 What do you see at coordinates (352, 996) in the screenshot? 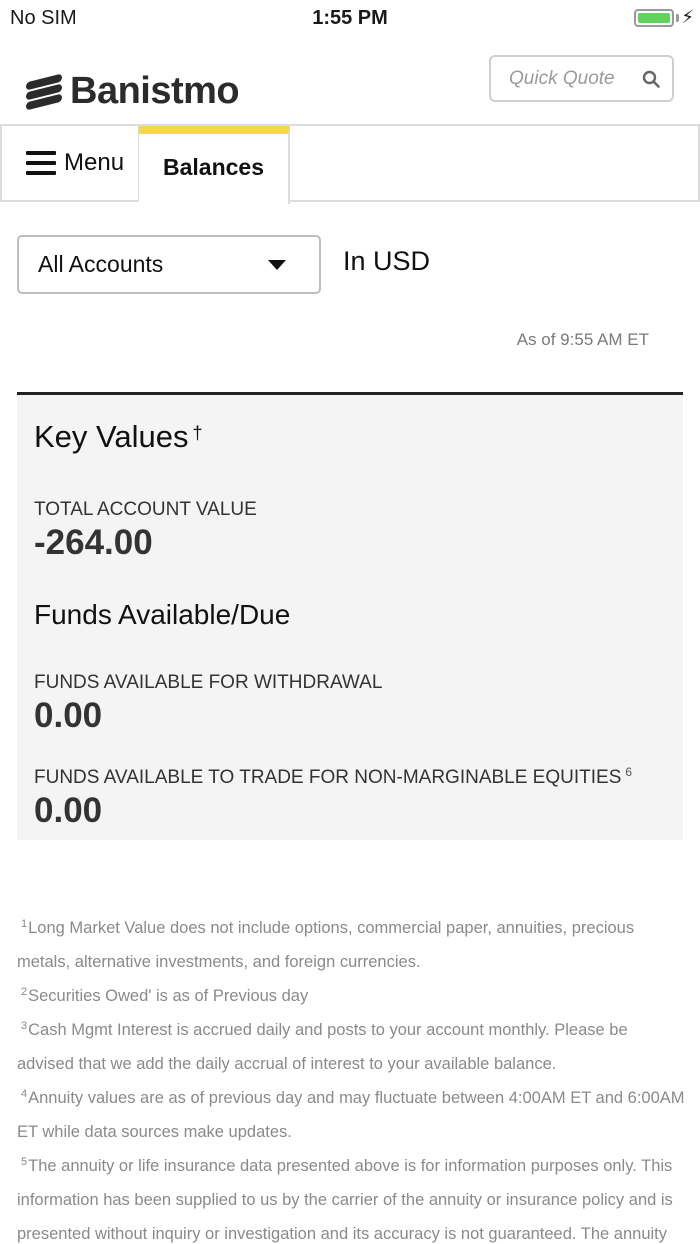
I see `footnote-2: 2Securities Owed' is as of Previous day` at bounding box center [352, 996].